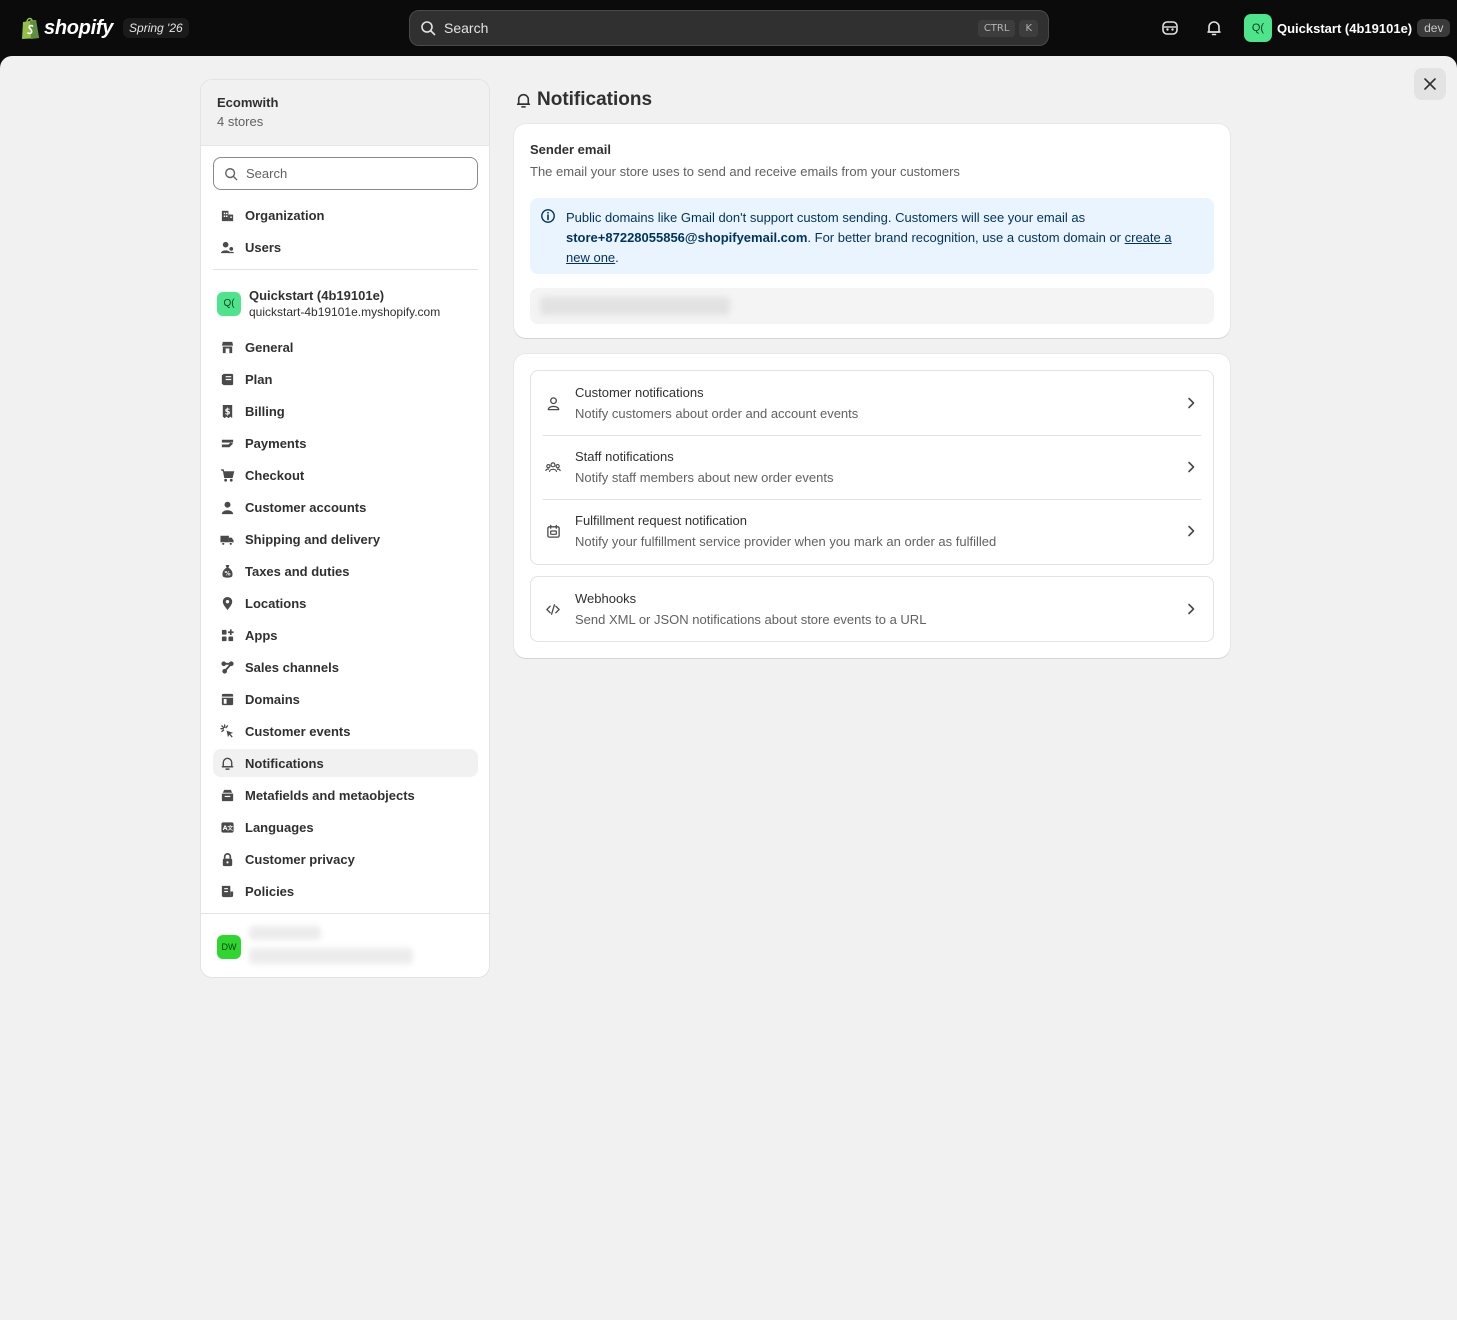  What do you see at coordinates (248, 102) in the screenshot?
I see `organization-name: Ecomwith` at bounding box center [248, 102].